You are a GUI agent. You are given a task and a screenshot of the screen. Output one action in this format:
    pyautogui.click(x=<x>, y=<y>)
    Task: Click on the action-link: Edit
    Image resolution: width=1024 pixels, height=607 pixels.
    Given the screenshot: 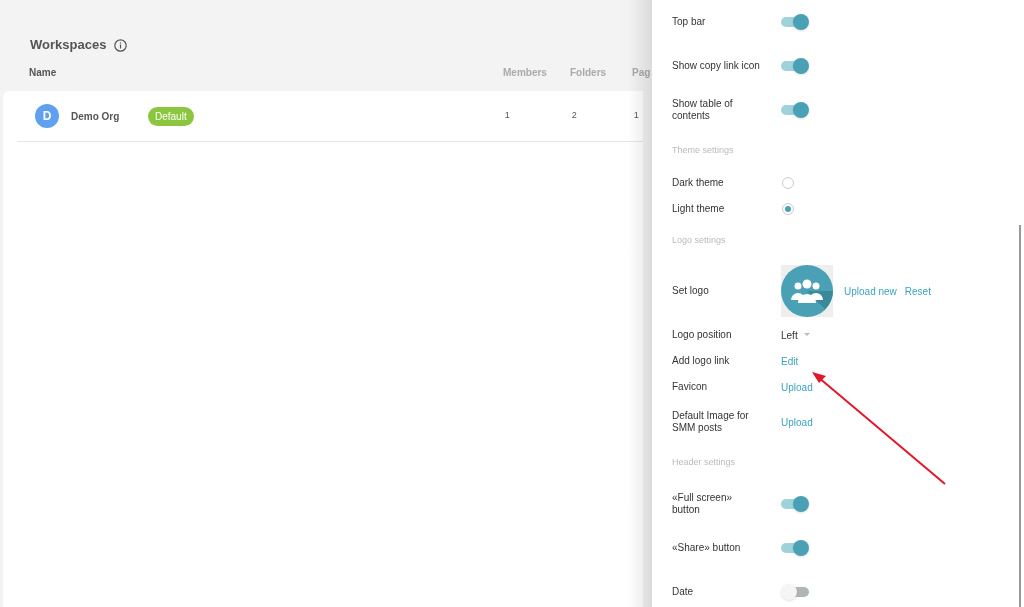 What is the action you would take?
    pyautogui.click(x=790, y=361)
    